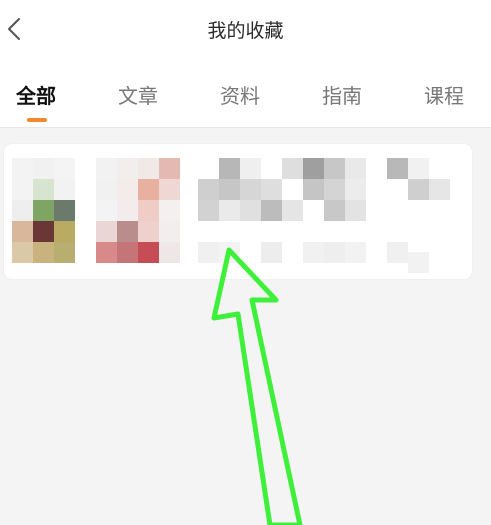 This screenshot has width=491, height=525. I want to click on top-bar: 我的收藏, so click(245, 31).